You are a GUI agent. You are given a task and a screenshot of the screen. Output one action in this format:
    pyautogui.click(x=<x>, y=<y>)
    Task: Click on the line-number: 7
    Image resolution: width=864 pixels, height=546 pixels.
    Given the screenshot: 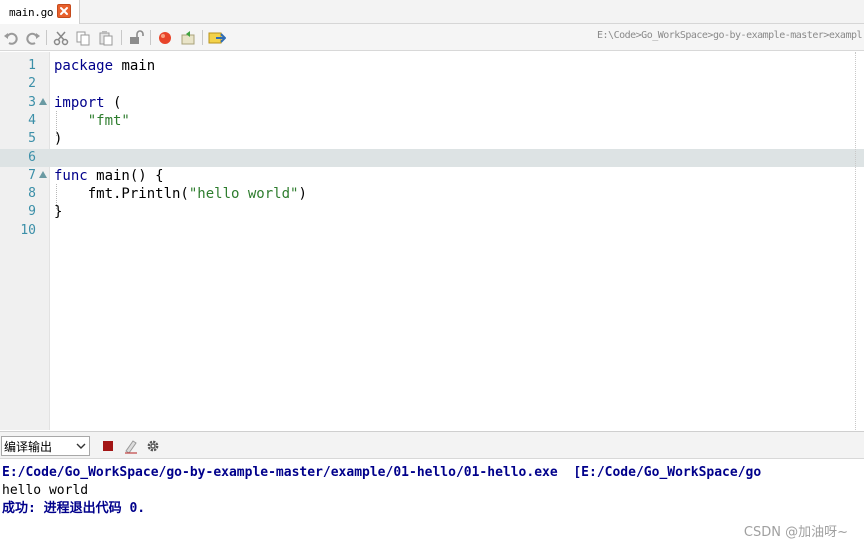 What is the action you would take?
    pyautogui.click(x=32, y=175)
    